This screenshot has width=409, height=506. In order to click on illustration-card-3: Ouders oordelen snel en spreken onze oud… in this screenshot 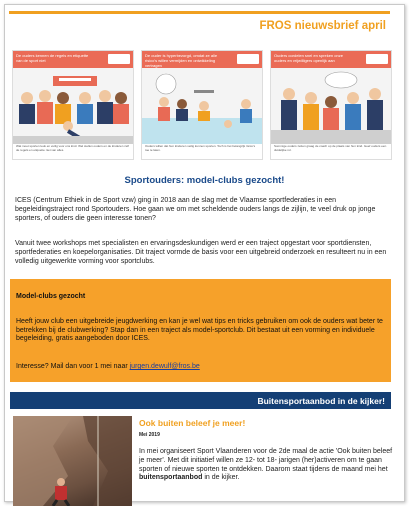, I will do `click(331, 105)`.